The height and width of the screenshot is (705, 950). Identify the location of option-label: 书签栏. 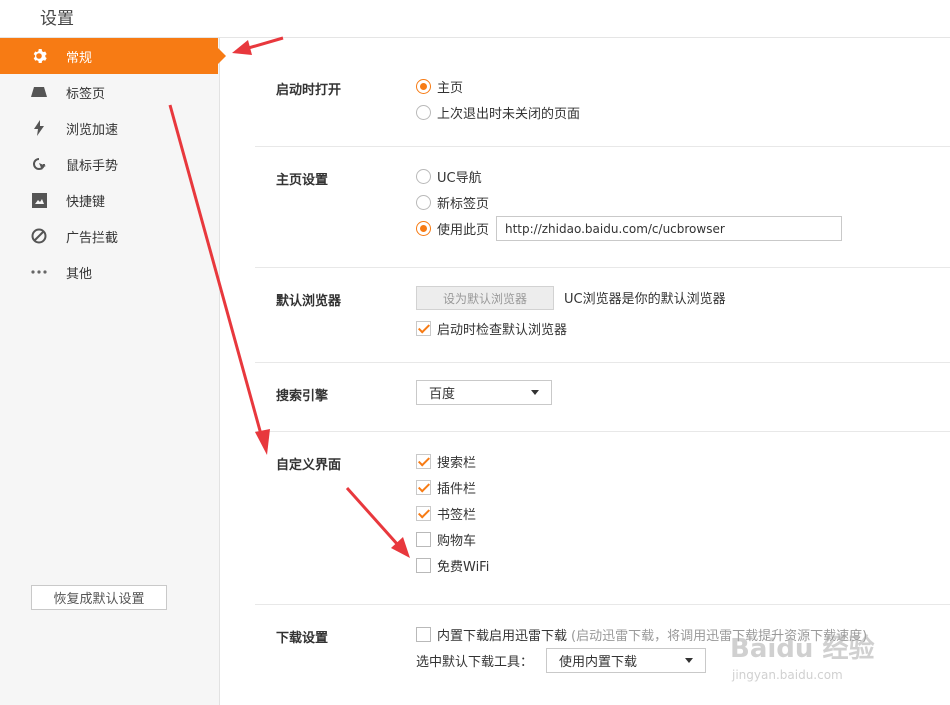
(457, 515).